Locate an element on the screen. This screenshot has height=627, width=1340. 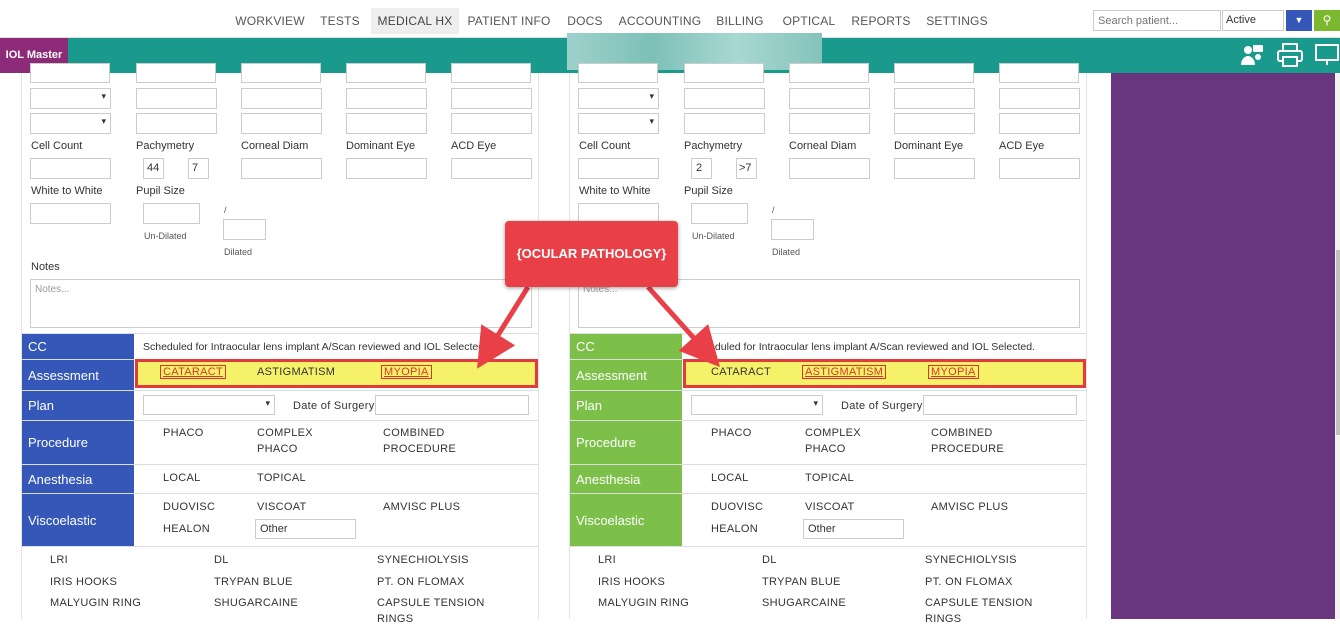
ocular-pathology-callout: {OCULAR PATHOLOGY} is located at coordinates (591, 254).